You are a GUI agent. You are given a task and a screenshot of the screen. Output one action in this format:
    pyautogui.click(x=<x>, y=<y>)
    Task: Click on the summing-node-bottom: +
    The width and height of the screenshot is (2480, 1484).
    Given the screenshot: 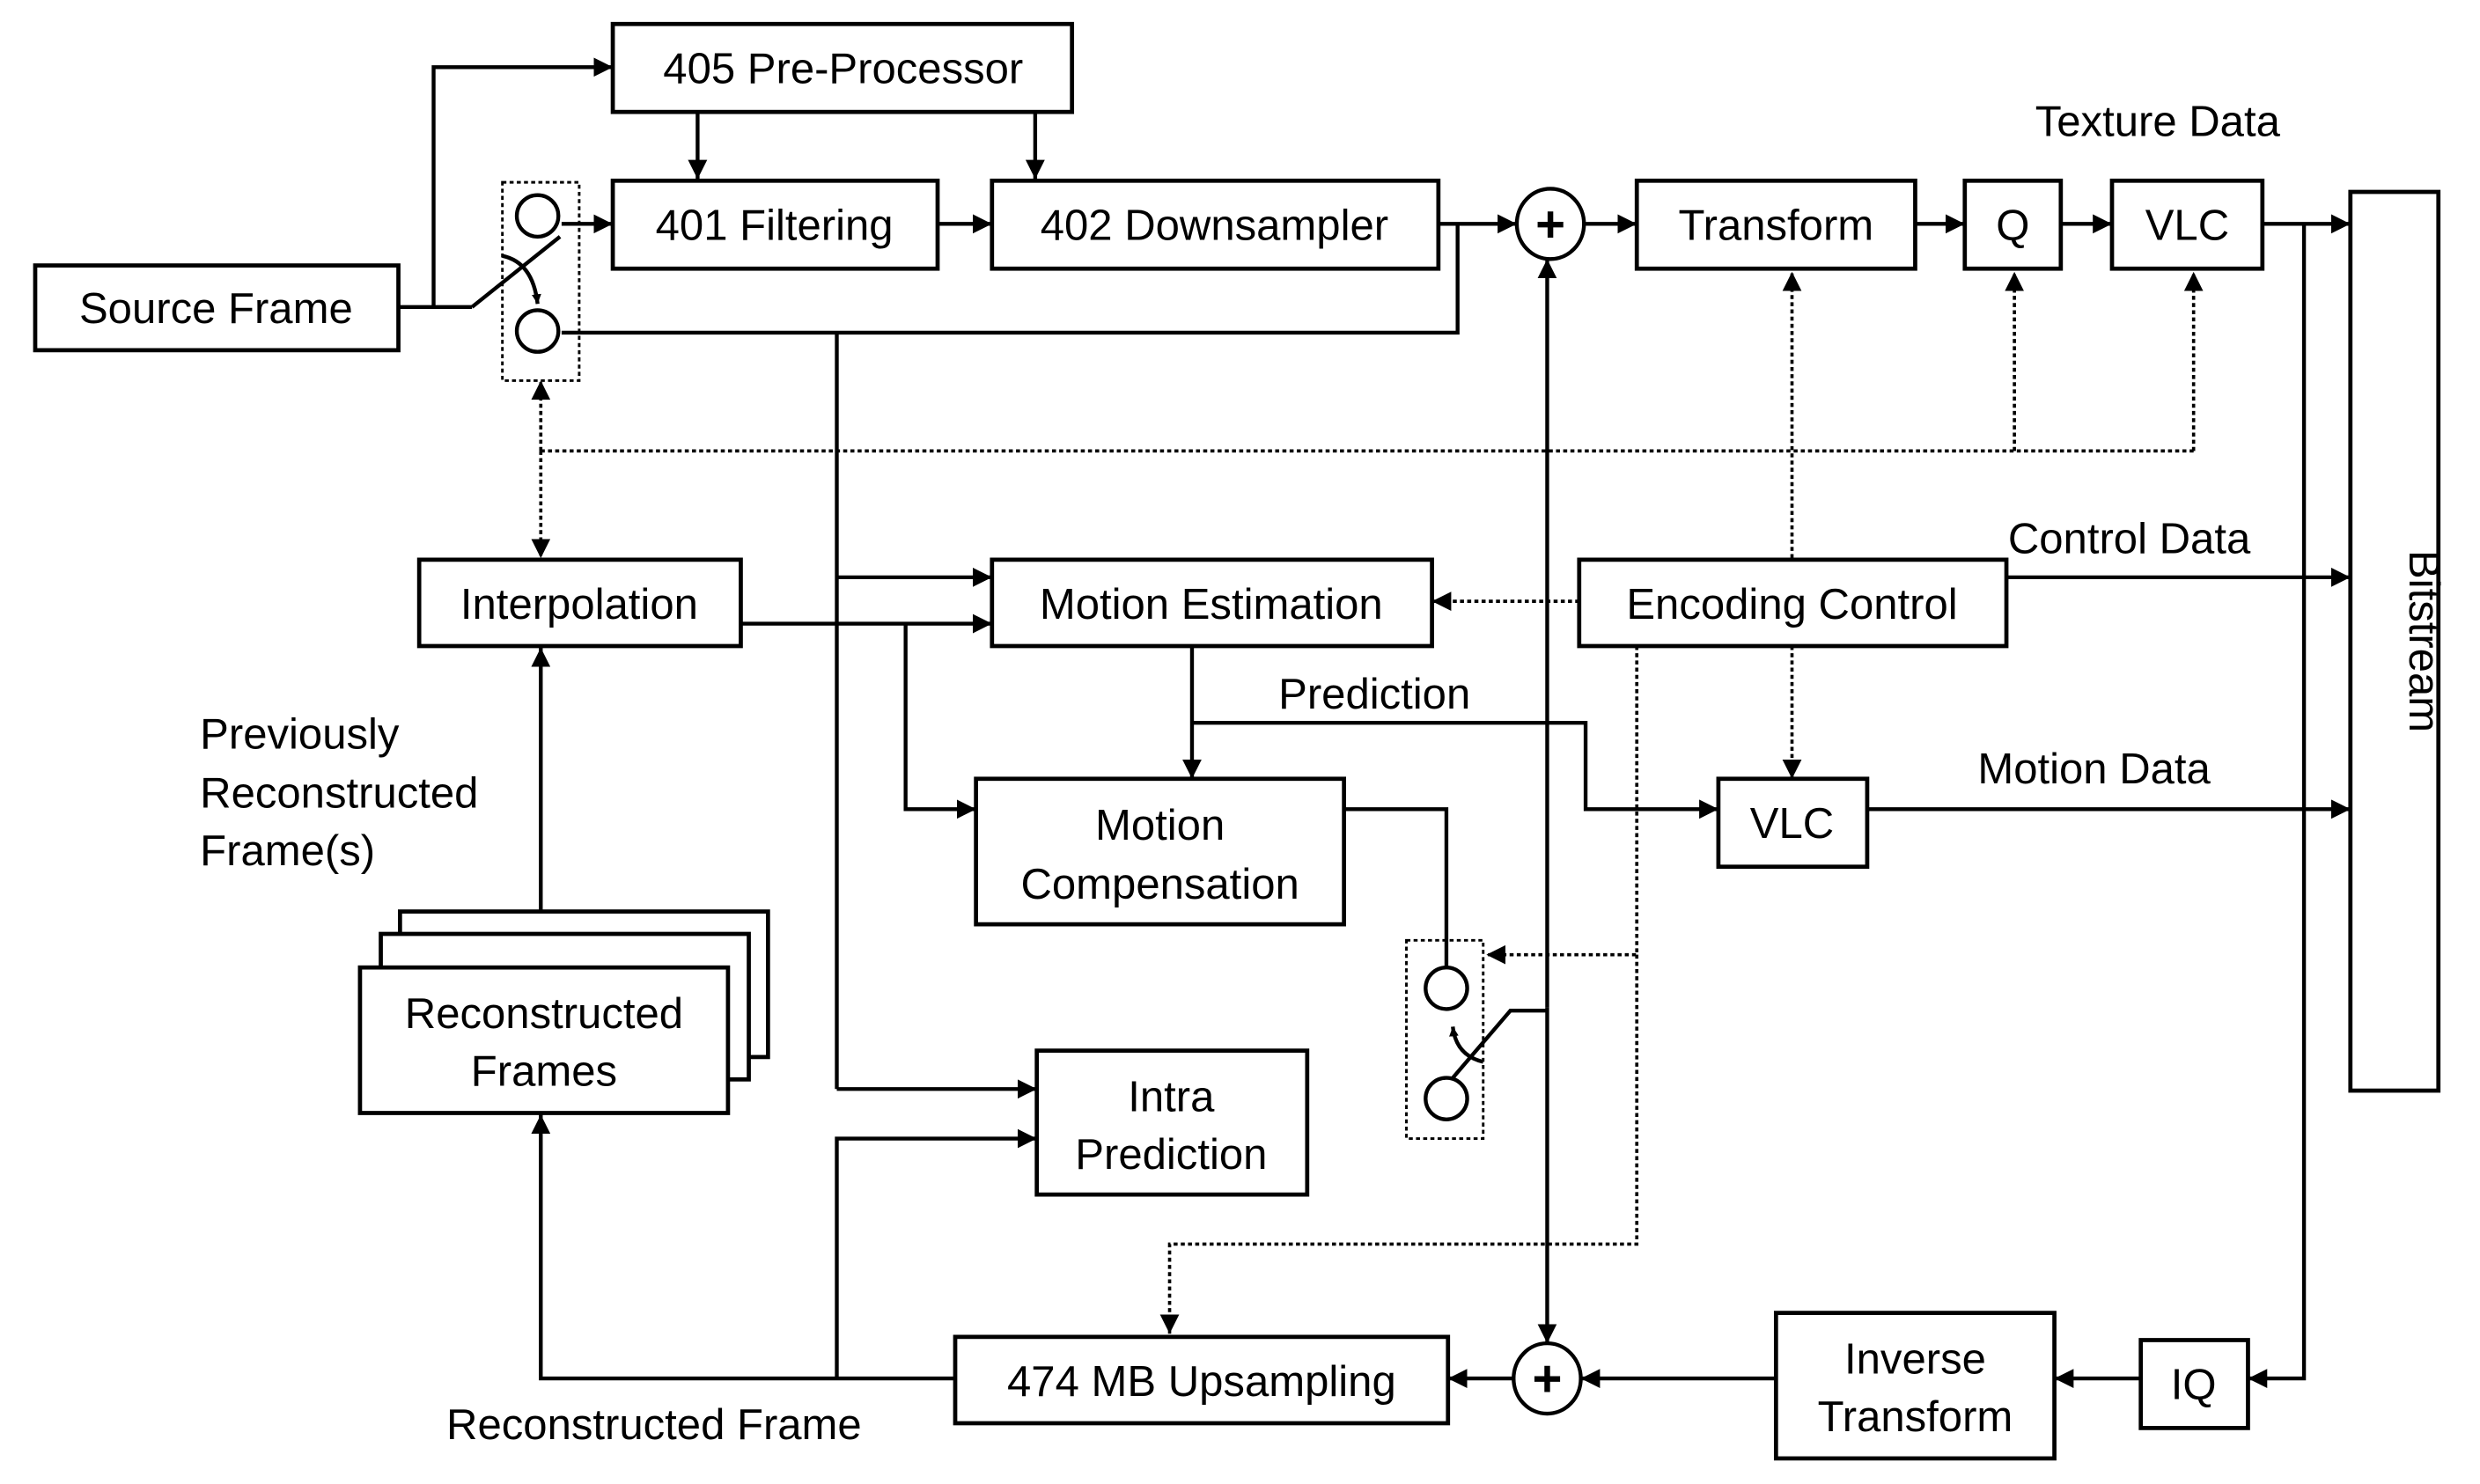 What is the action you would take?
    pyautogui.click(x=1547, y=1378)
    